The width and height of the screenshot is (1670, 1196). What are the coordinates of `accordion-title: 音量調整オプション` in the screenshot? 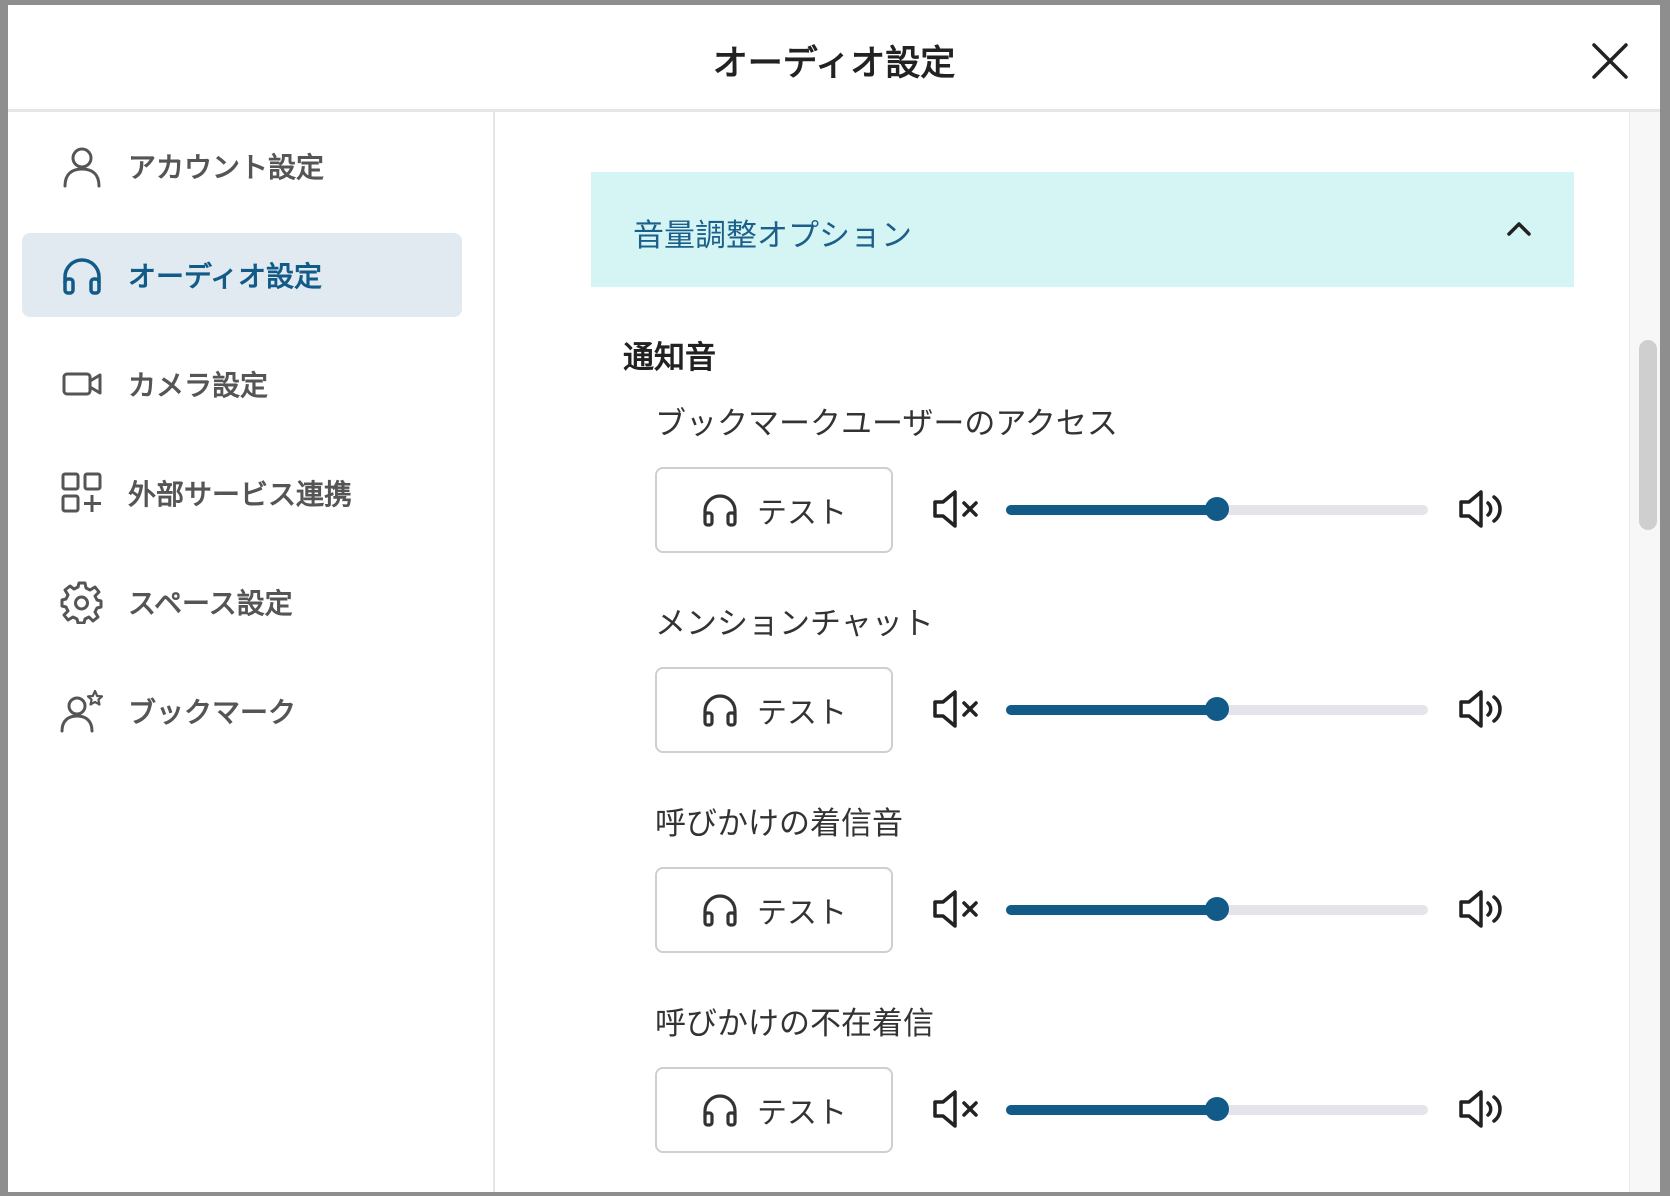 It's located at (772, 236).